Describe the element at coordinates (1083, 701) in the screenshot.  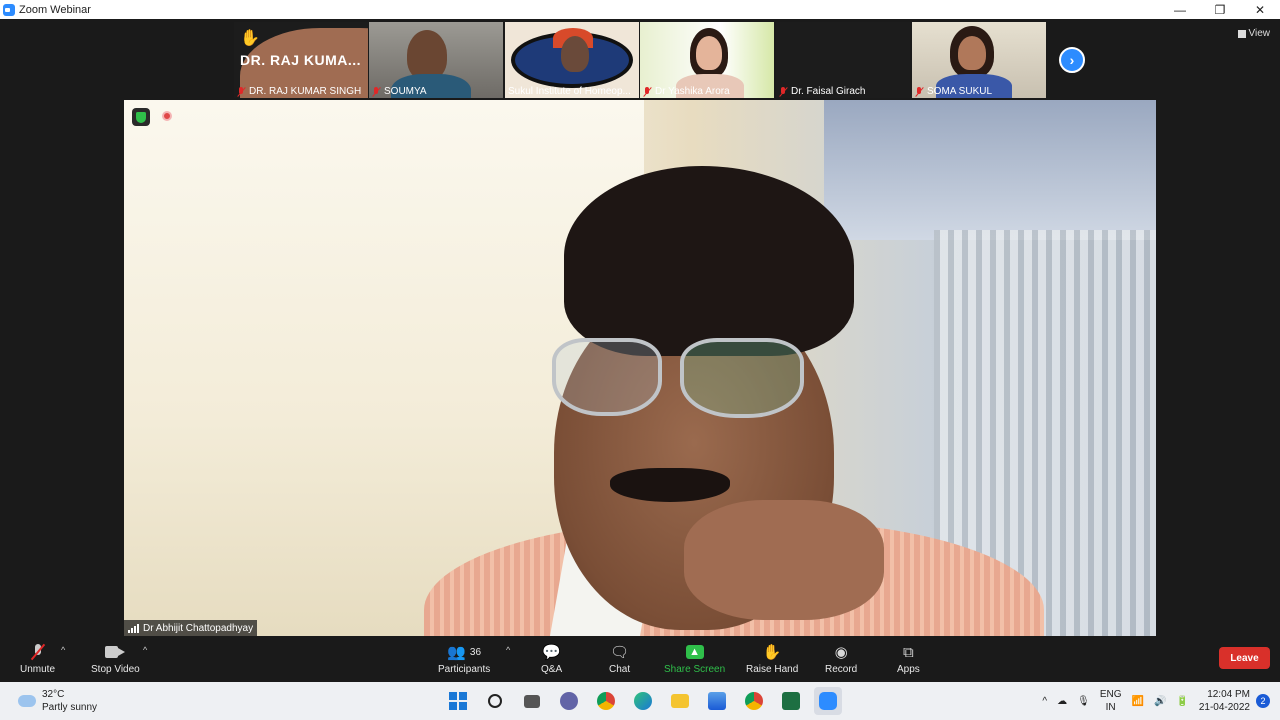
I see `microphone-icon: 🎙` at that location.